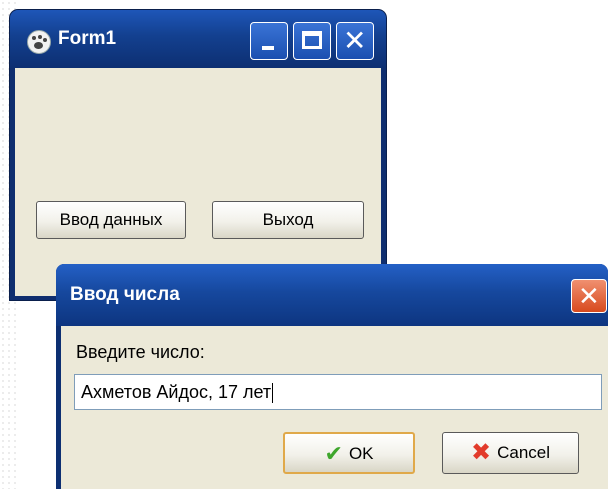 The height and width of the screenshot is (489, 608). What do you see at coordinates (125, 294) in the screenshot?
I see `dialog-title: Ввод числа` at bounding box center [125, 294].